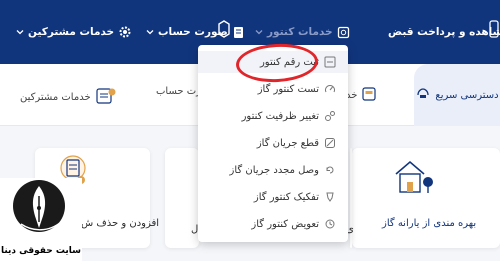 The width and height of the screenshot is (500, 261). What do you see at coordinates (286, 197) in the screenshot?
I see `menu-item-label: تفکیک کنتور گاز` at bounding box center [286, 197].